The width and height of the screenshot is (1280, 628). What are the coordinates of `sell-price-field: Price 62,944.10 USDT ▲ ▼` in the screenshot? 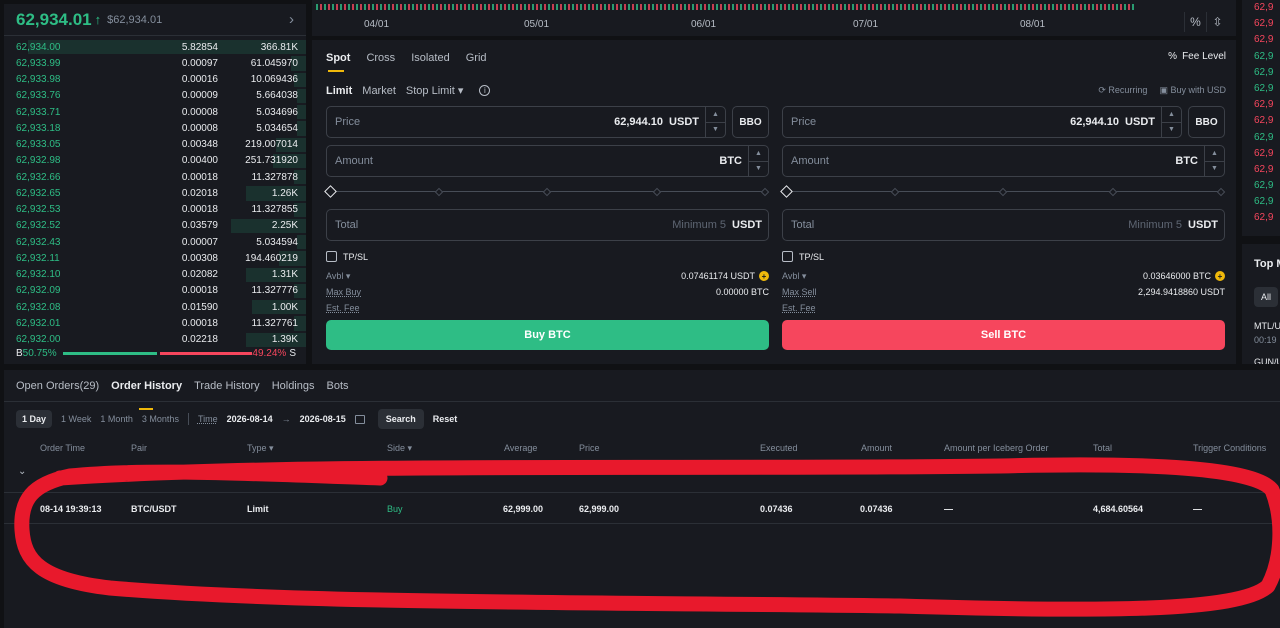 It's located at (982, 122).